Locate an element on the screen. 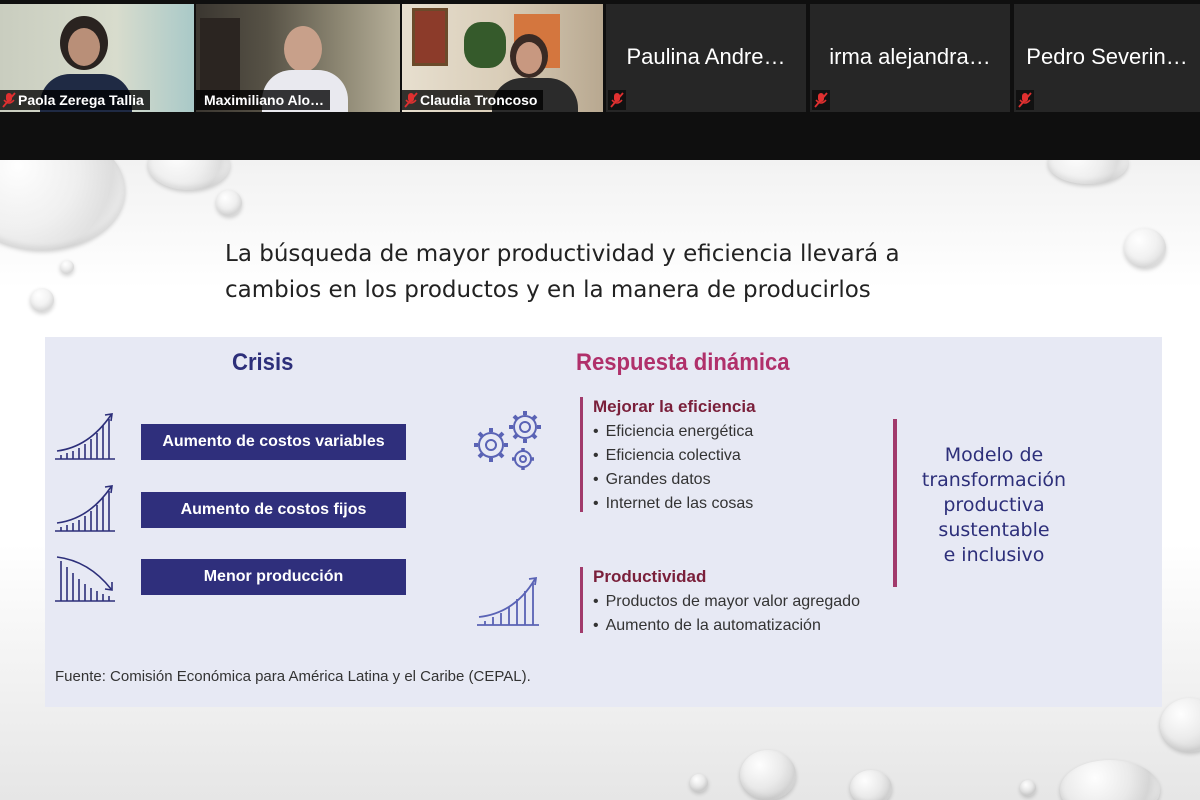 This screenshot has width=1200, height=800. crisis-item-box: Aumento de costos fijos is located at coordinates (273, 510).